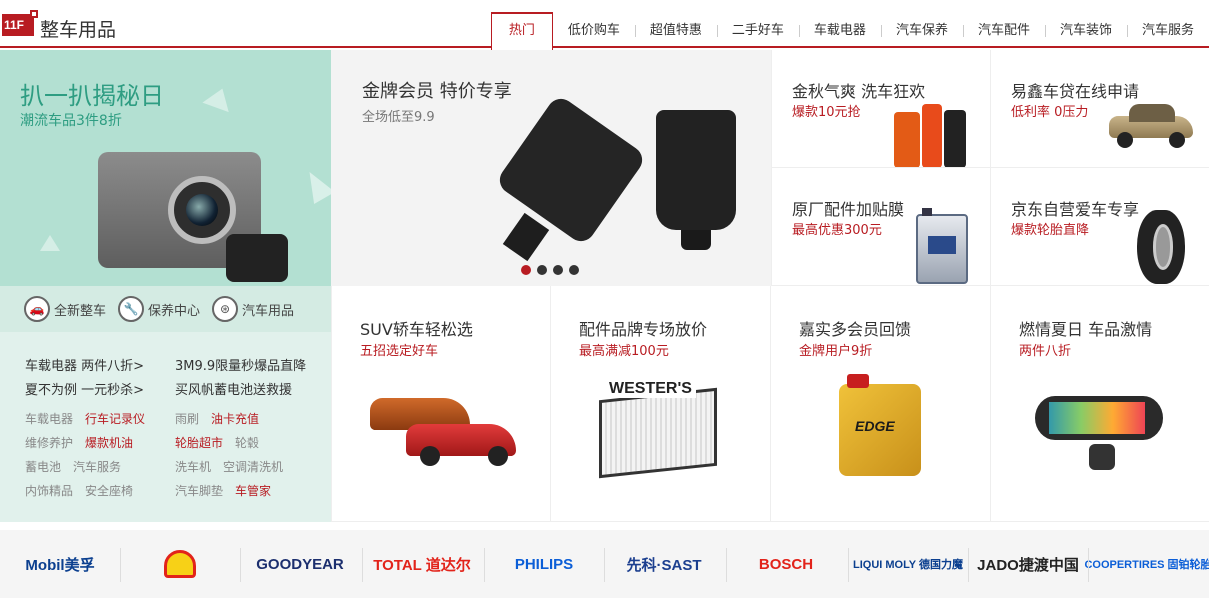  I want to click on promo-card: 配件品牌专场放价 最高满减100元 WESTER'S, so click(660, 404).